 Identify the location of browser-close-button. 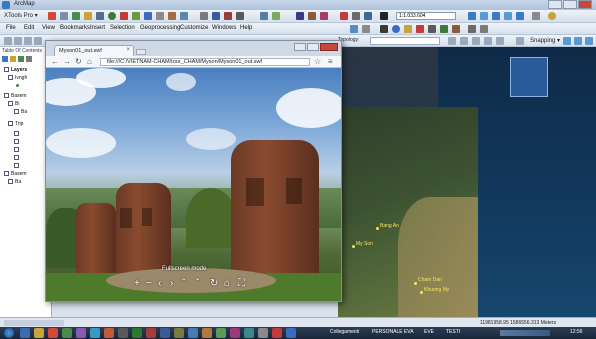
(329, 47).